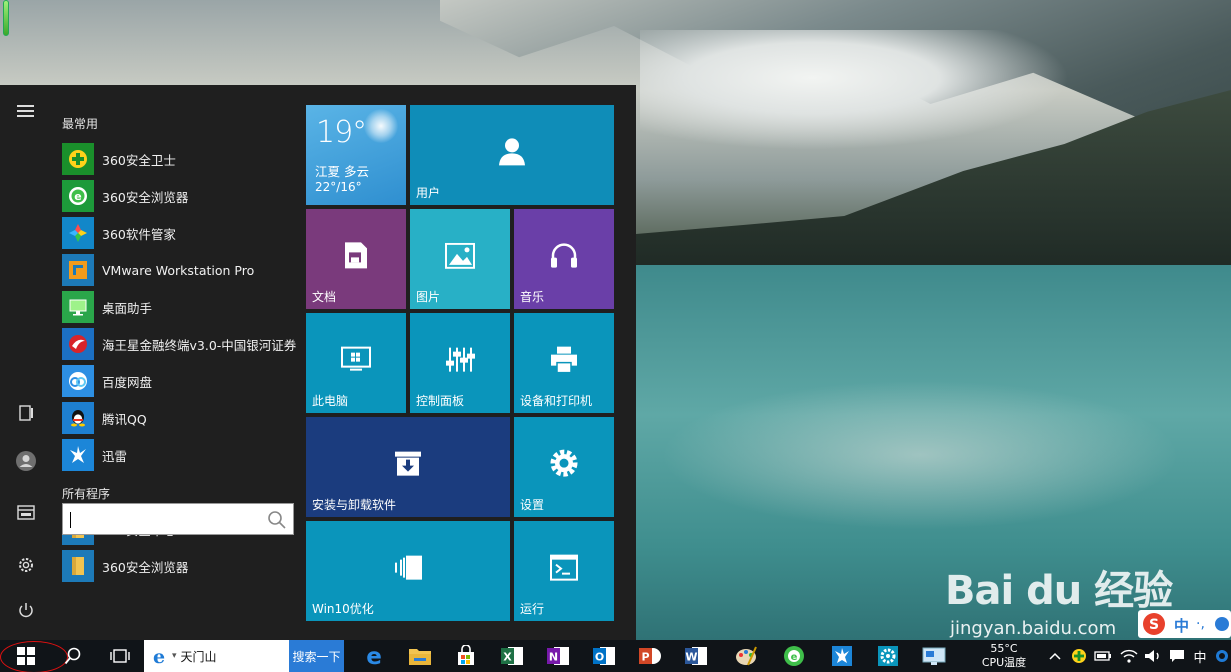  I want to click on tile-label: 安装与卸载软件, so click(354, 505).